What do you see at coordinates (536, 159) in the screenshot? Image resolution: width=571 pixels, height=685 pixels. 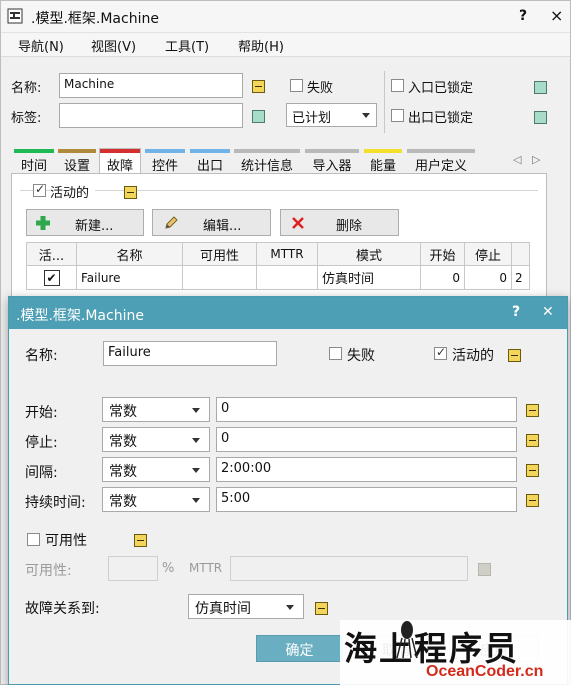 I see `tab-scroll-right-icon: ▷` at bounding box center [536, 159].